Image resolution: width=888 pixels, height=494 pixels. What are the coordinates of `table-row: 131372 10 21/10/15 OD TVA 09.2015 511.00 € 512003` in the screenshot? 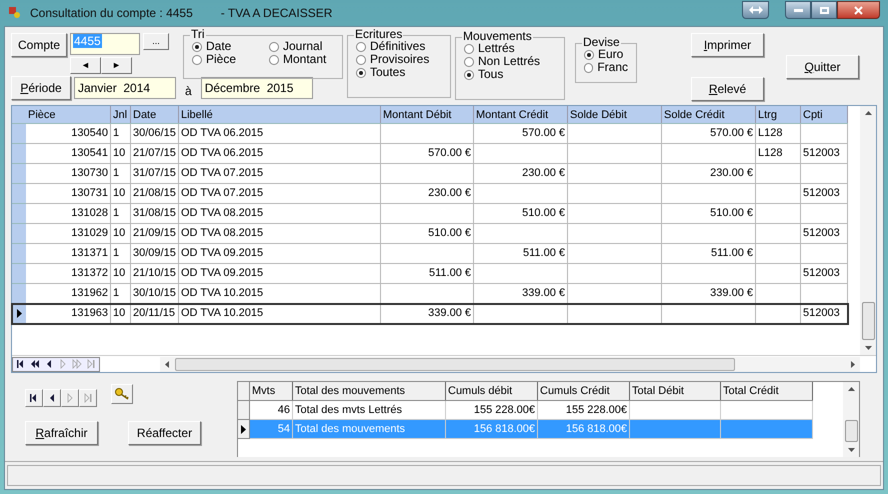 It's located at (430, 274).